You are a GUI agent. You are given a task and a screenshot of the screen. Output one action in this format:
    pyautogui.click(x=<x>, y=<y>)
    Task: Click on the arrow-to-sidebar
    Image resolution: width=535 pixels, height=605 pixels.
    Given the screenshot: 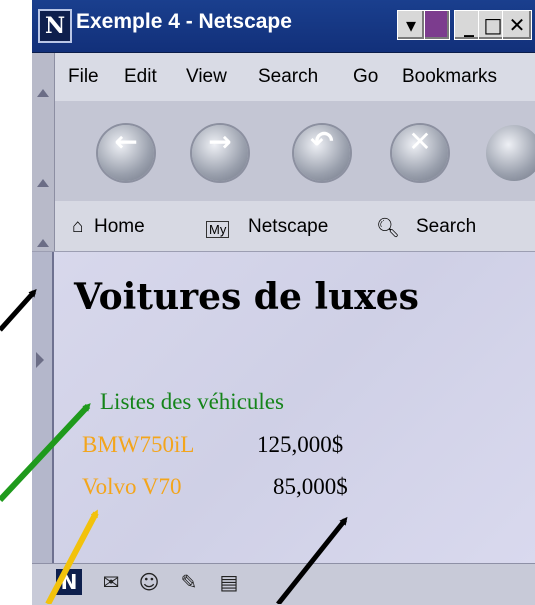 What is the action you would take?
    pyautogui.click(x=18, y=310)
    